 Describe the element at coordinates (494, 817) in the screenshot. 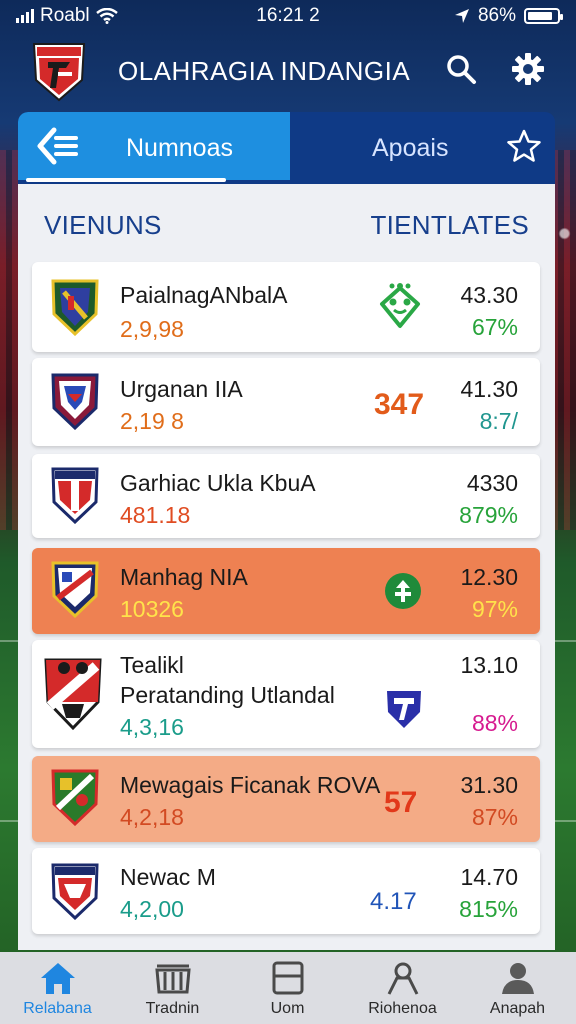

I see `win-percent: 87%` at that location.